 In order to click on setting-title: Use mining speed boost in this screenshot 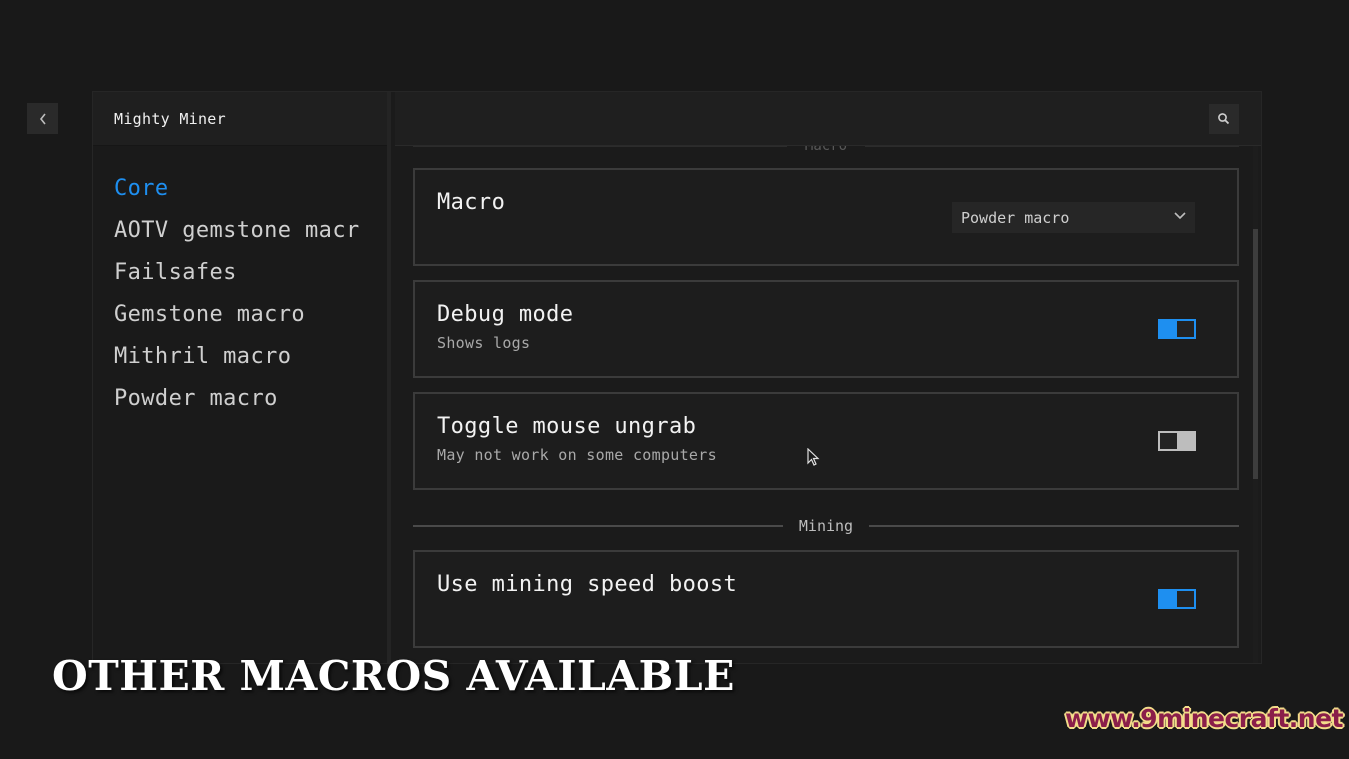, I will do `click(587, 584)`.